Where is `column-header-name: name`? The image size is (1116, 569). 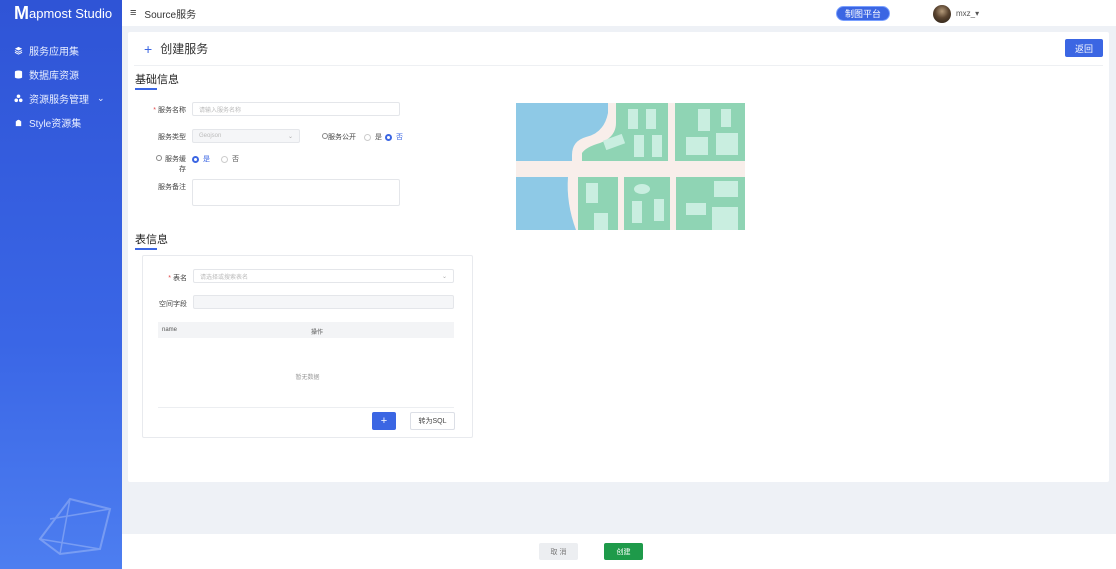
column-header-name: name is located at coordinates (170, 330).